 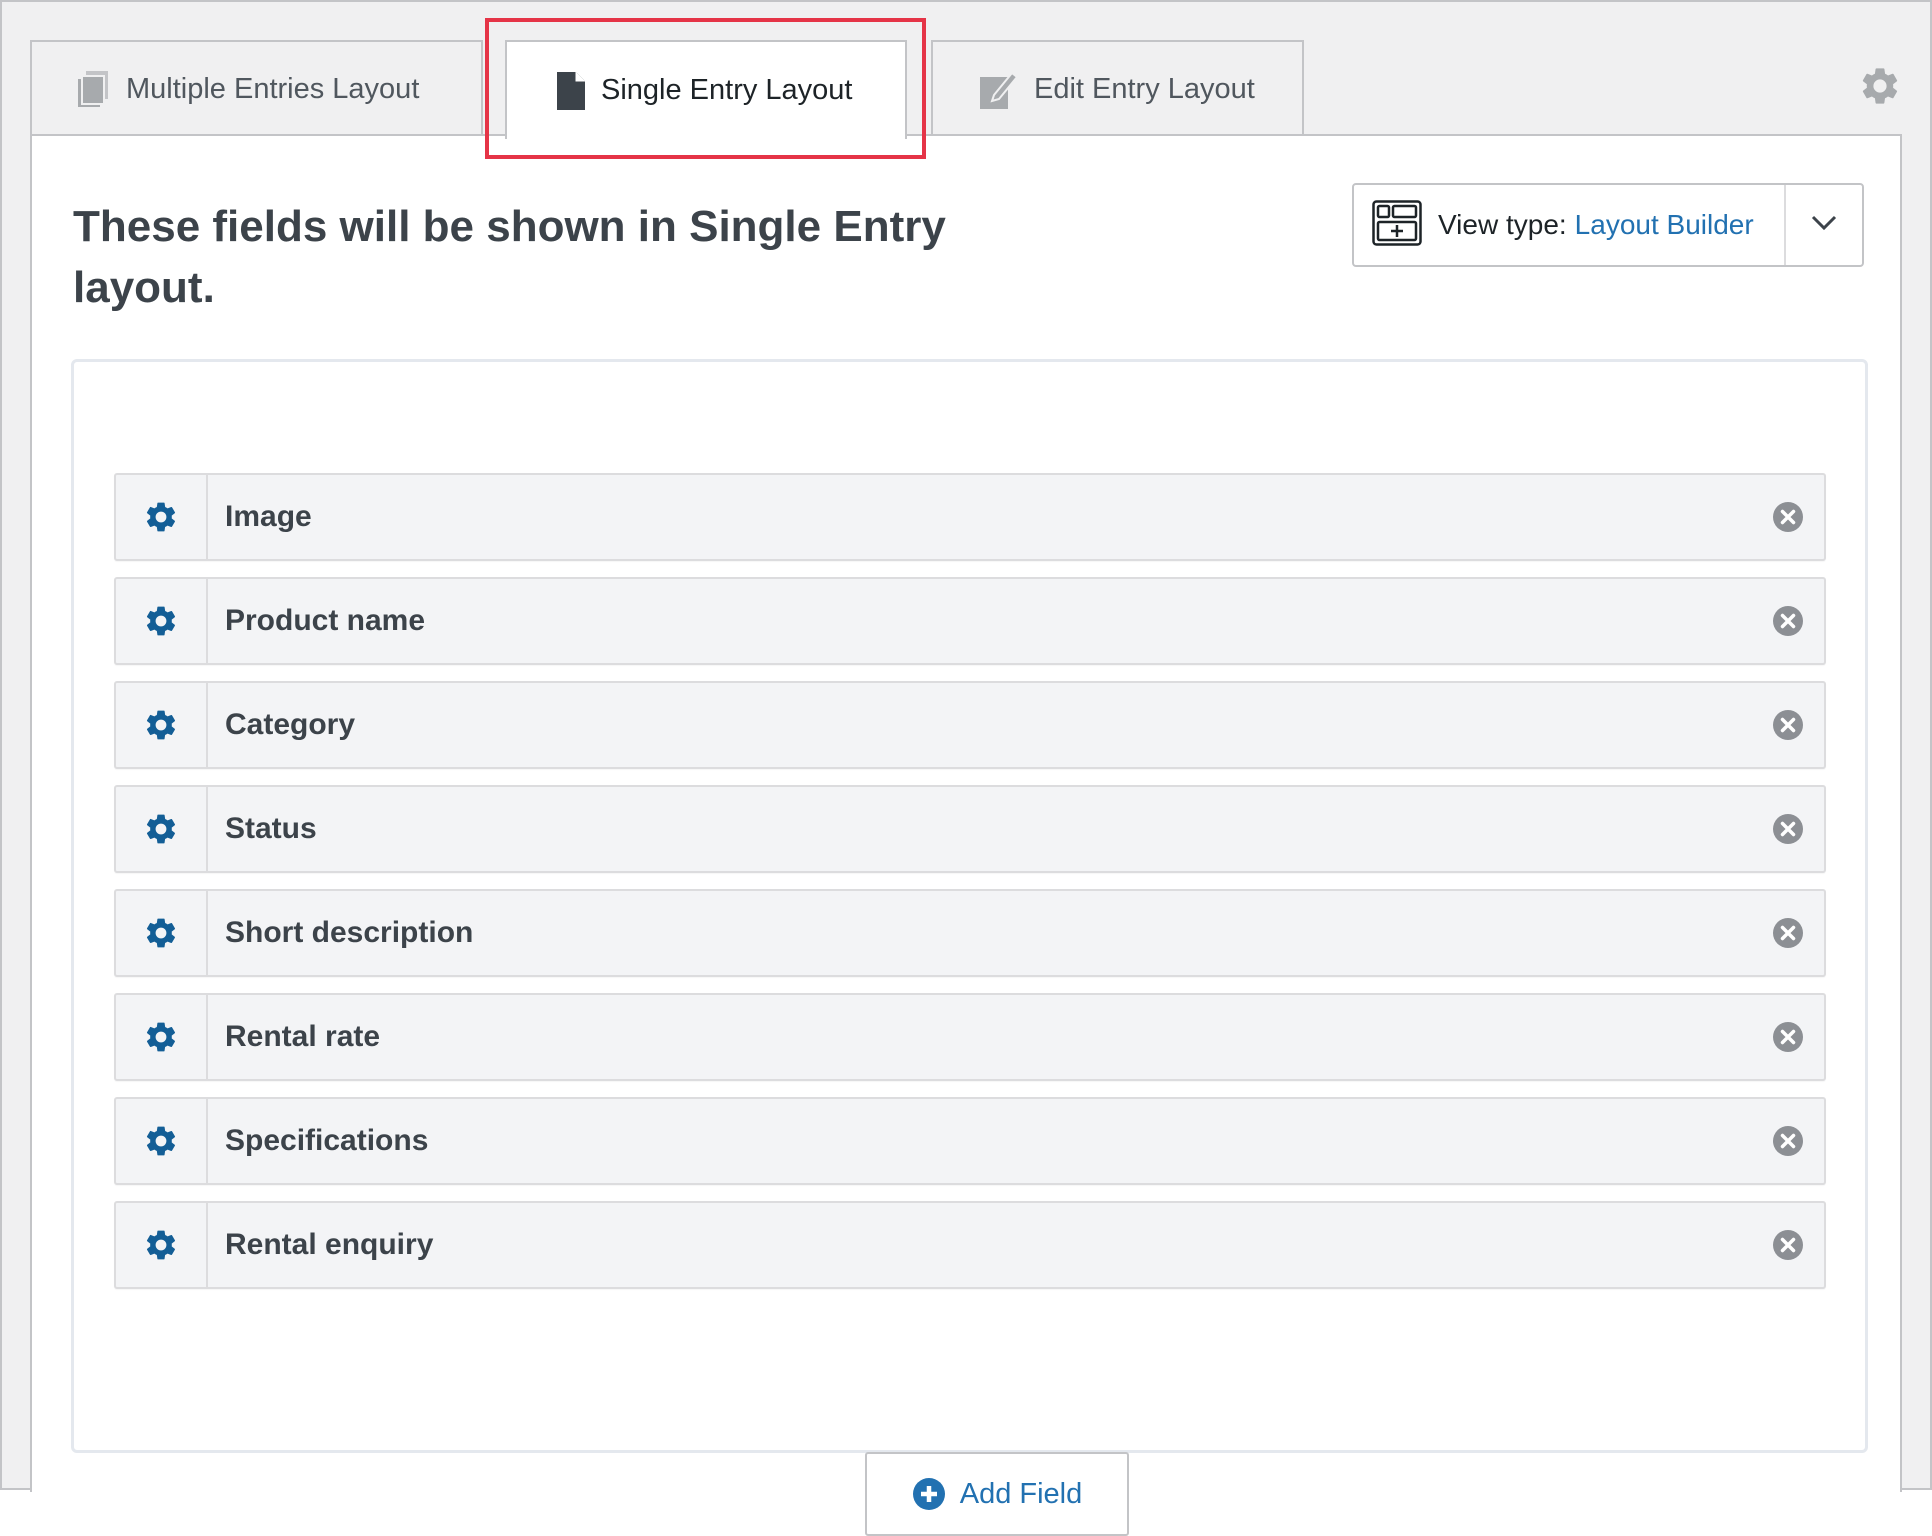 I want to click on tab-label: Edit Entry Layout, so click(x=1144, y=88).